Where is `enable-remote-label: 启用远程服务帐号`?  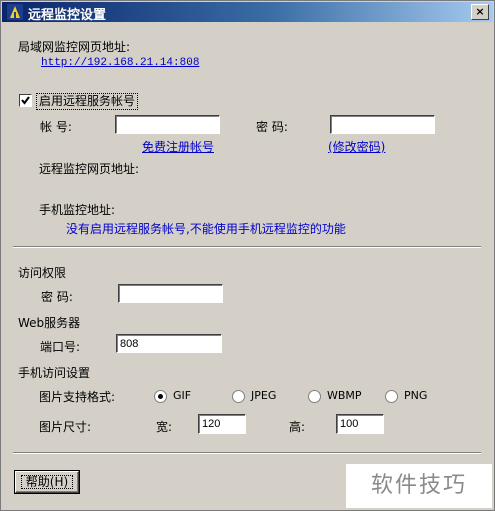
enable-remote-label: 启用远程服务帐号 is located at coordinates (87, 101).